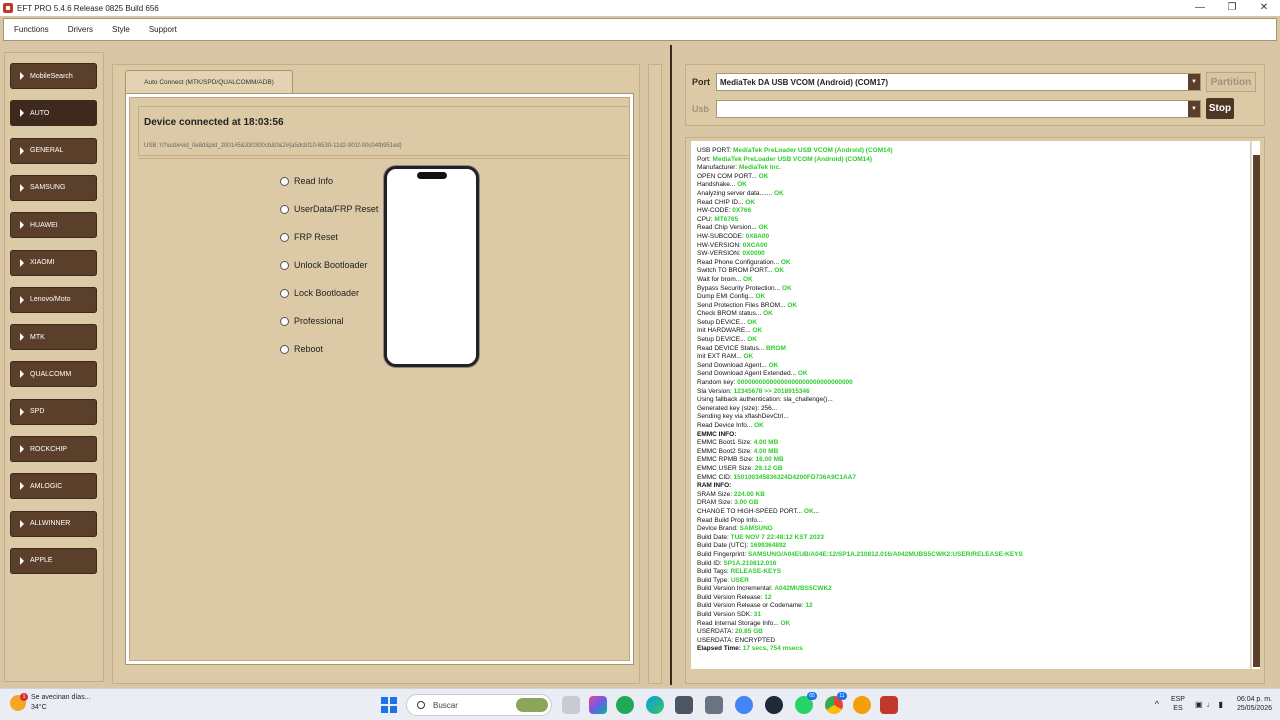 The image size is (1280, 720). I want to click on clock: 06:04 p. m. 25/05/2026, so click(1254, 704).